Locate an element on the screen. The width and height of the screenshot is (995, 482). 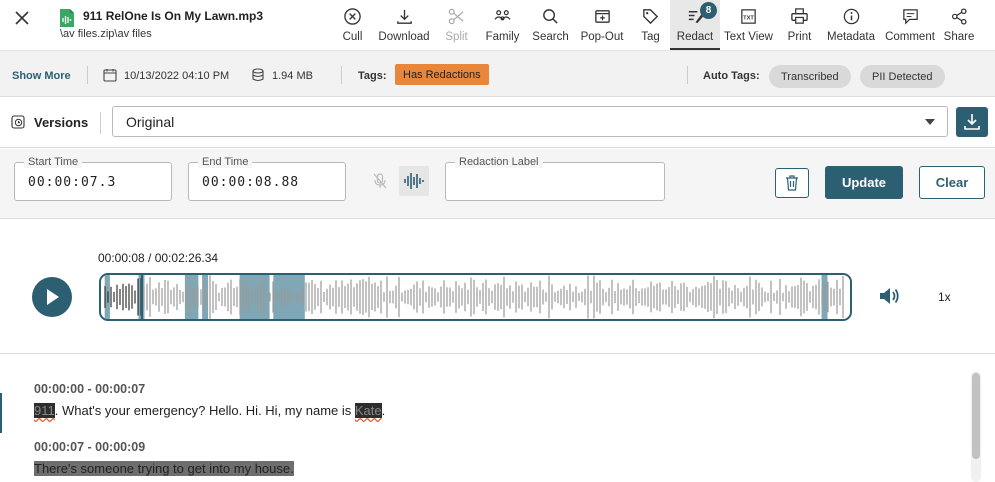
auto-tag-pii-detected: PII Detected is located at coordinates (902, 76).